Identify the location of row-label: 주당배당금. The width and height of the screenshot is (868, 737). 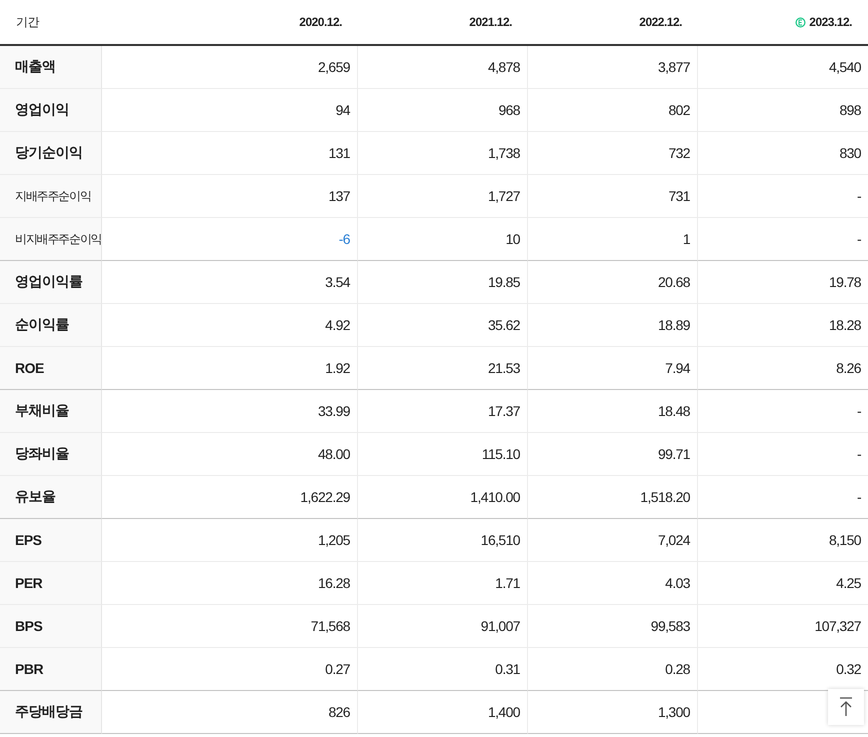
(51, 712).